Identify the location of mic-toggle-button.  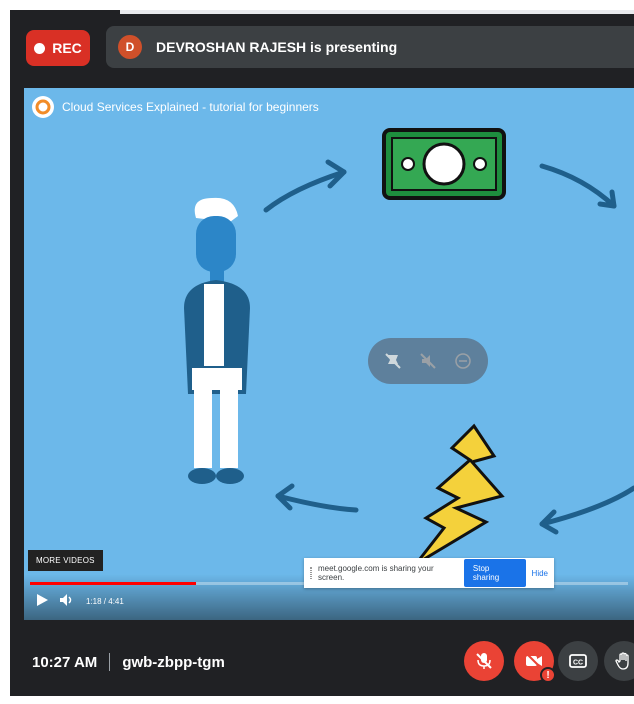
(484, 661).